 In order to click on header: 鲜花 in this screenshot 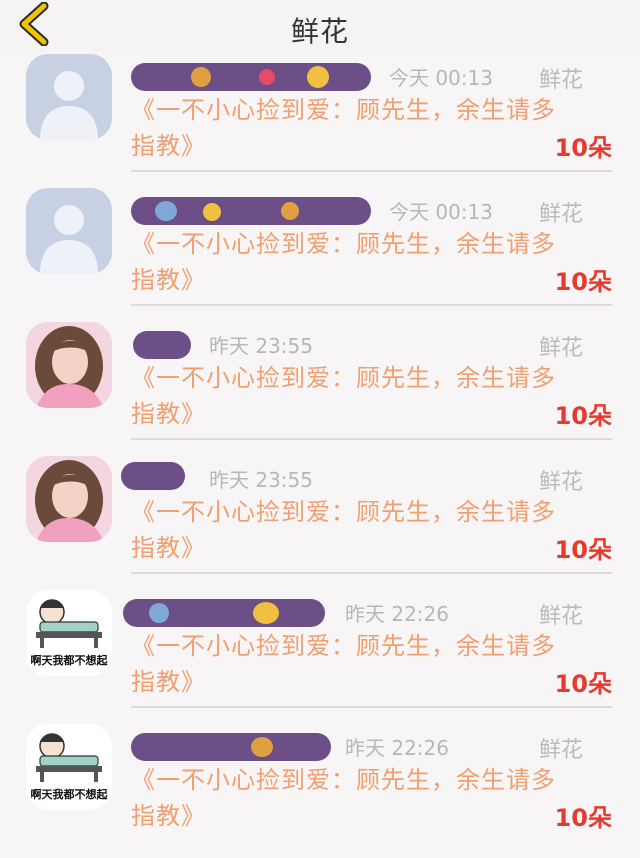, I will do `click(320, 26)`.